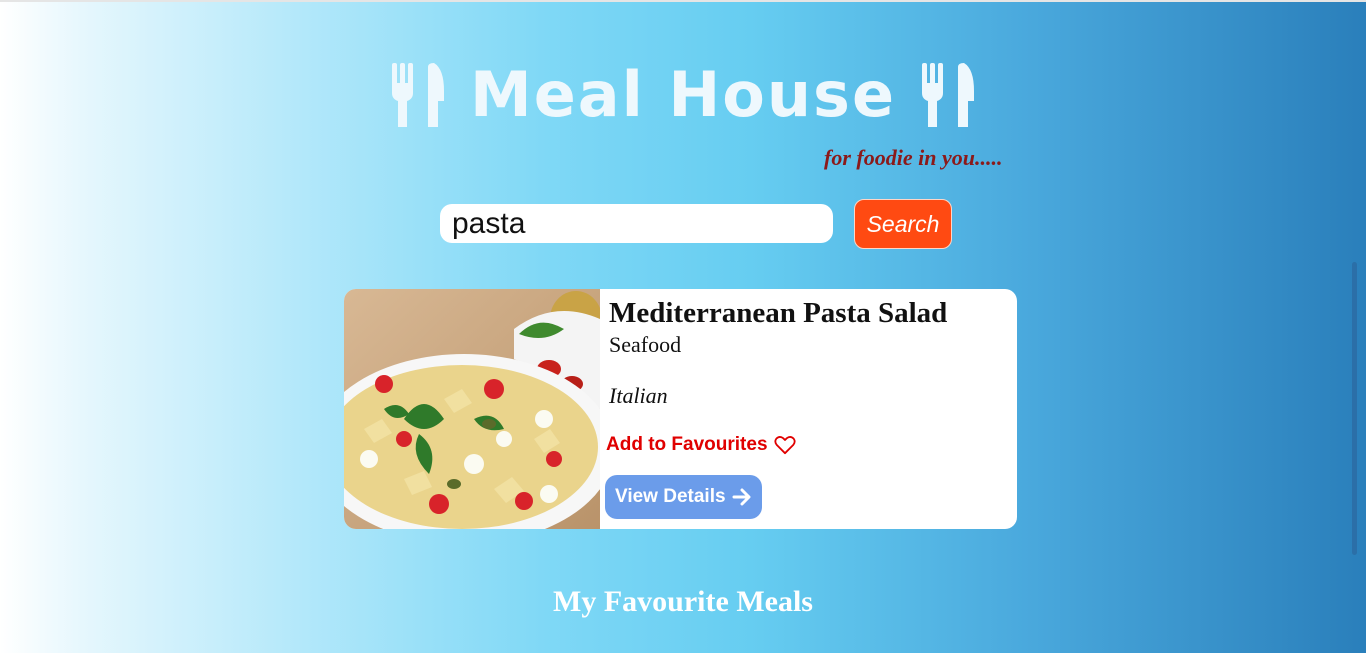 Image resolution: width=1366 pixels, height=653 pixels. Describe the element at coordinates (903, 224) in the screenshot. I see `search-button: Search` at that location.